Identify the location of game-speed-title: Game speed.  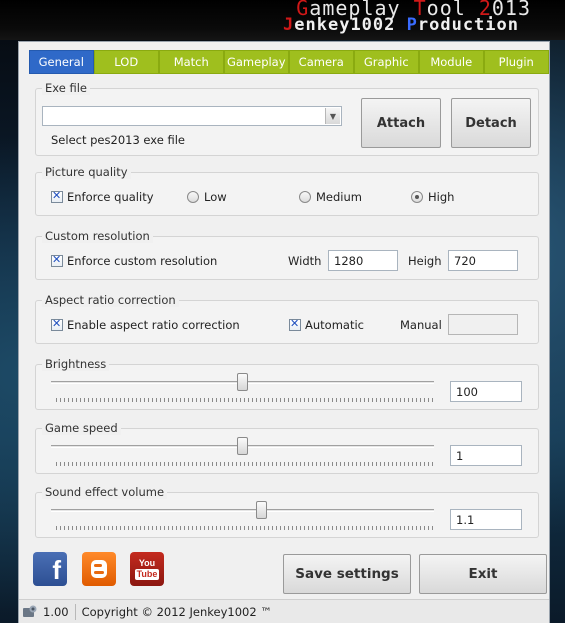
(81, 428).